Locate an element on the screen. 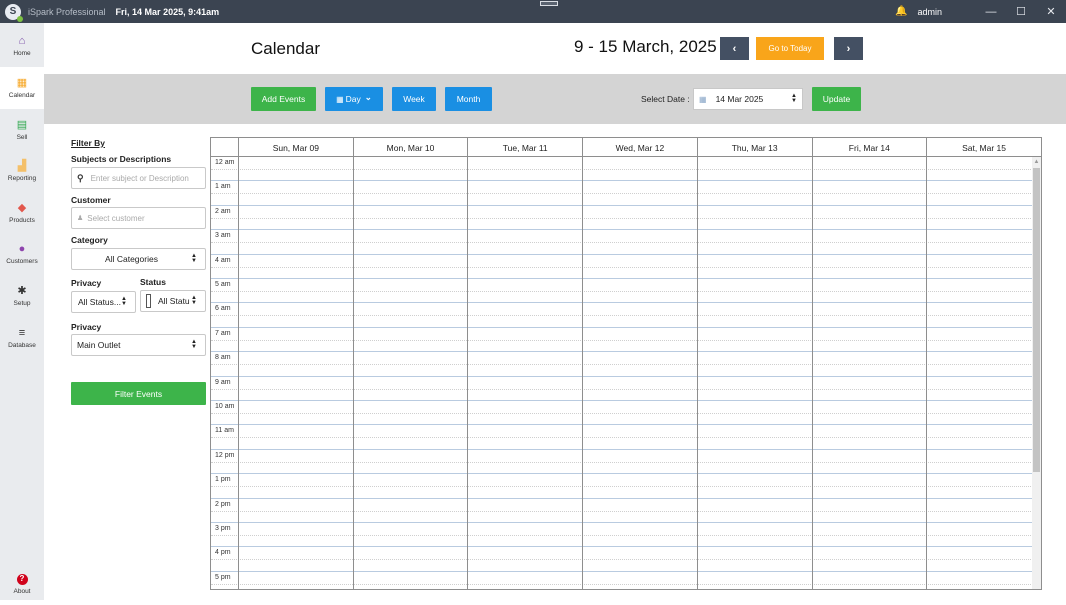 The image size is (1066, 605). sidebar-item-customers: ● Customers is located at coordinates (22, 254).